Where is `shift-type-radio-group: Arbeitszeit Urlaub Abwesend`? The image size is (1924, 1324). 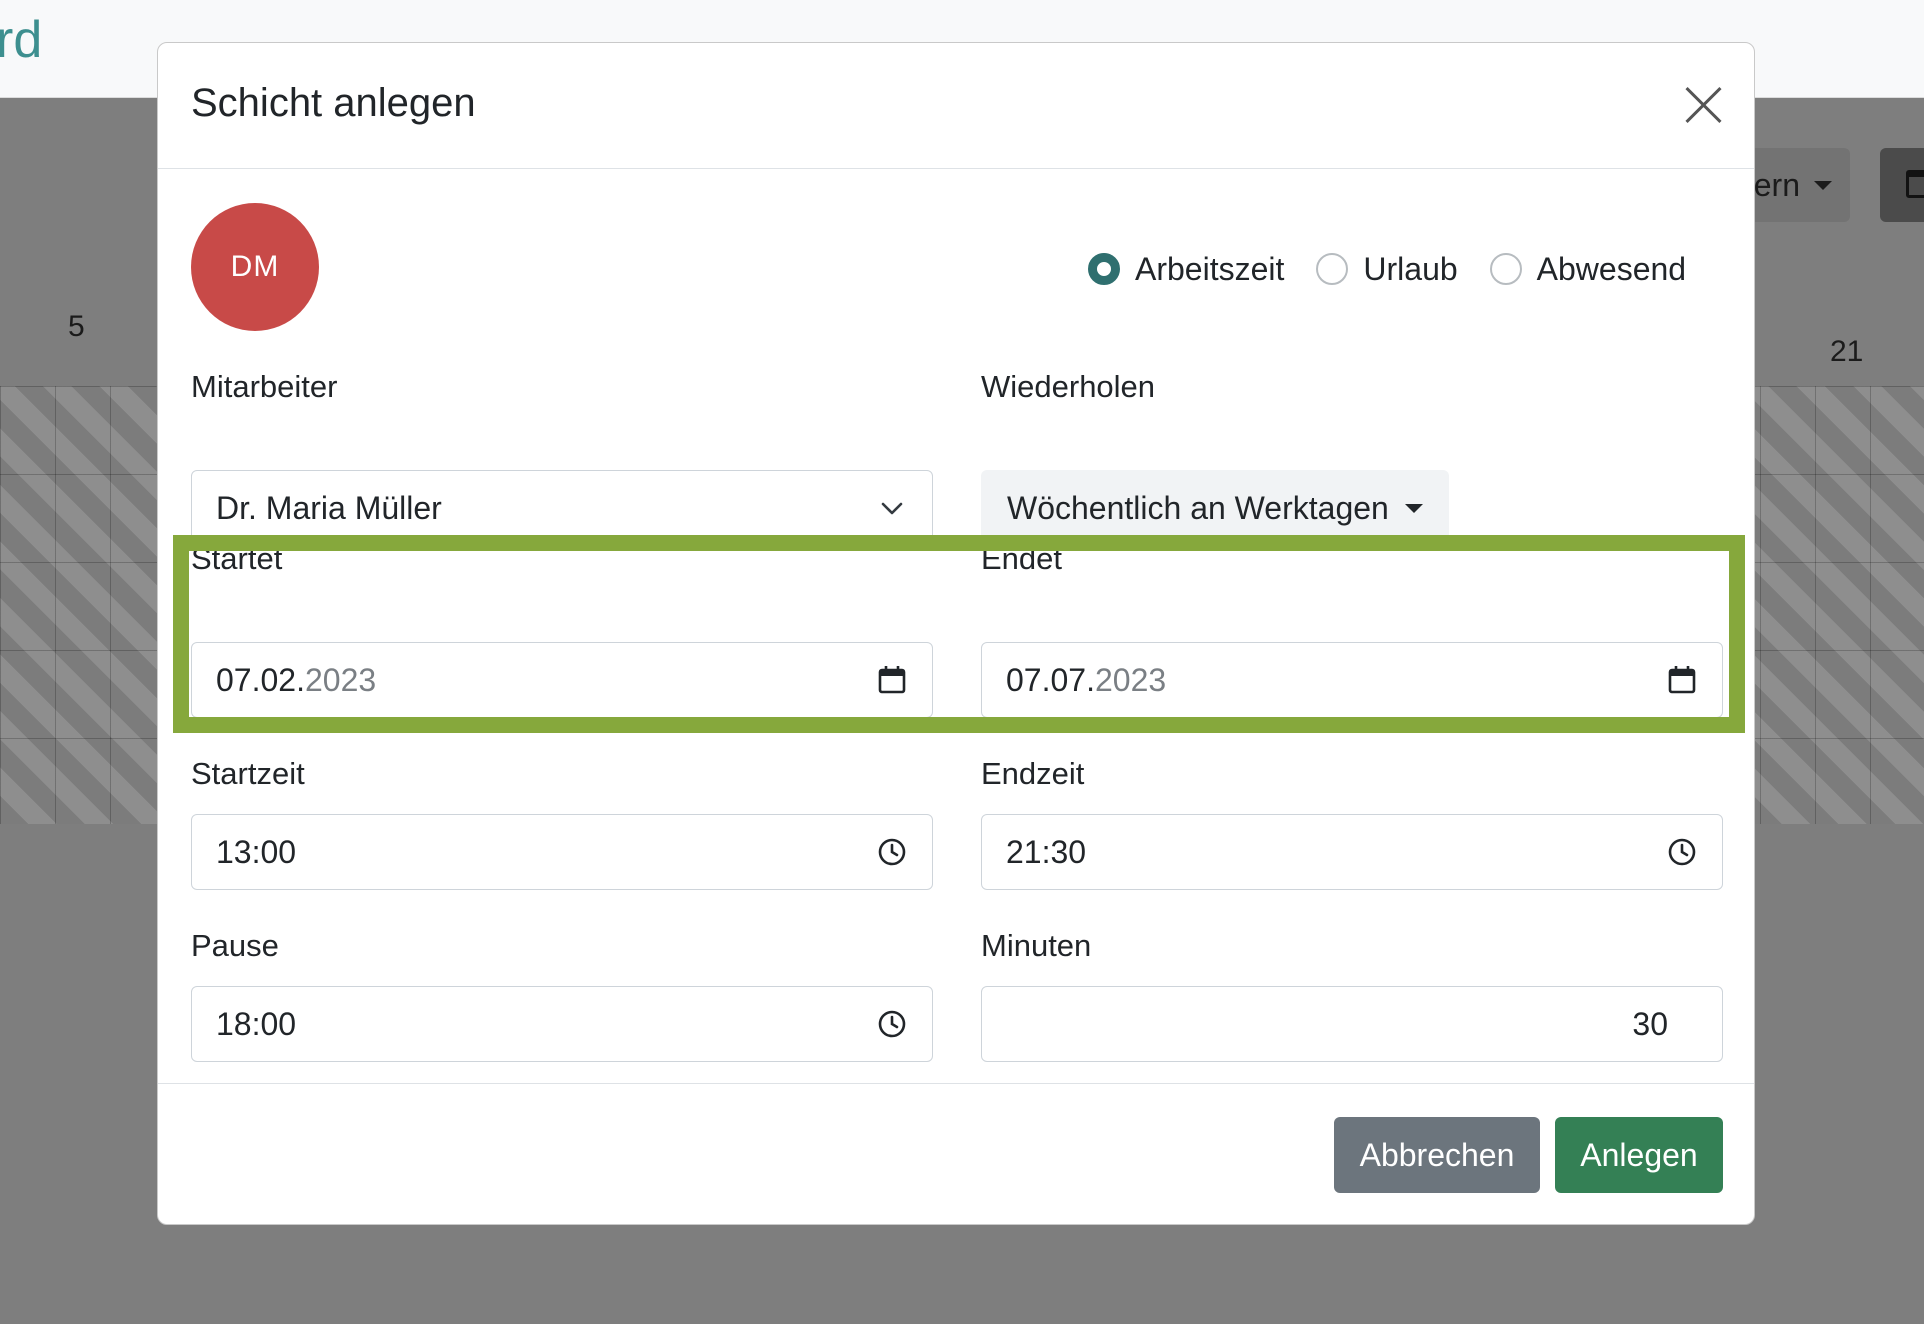 shift-type-radio-group: Arbeitszeit Urlaub Abwesend is located at coordinates (1387, 269).